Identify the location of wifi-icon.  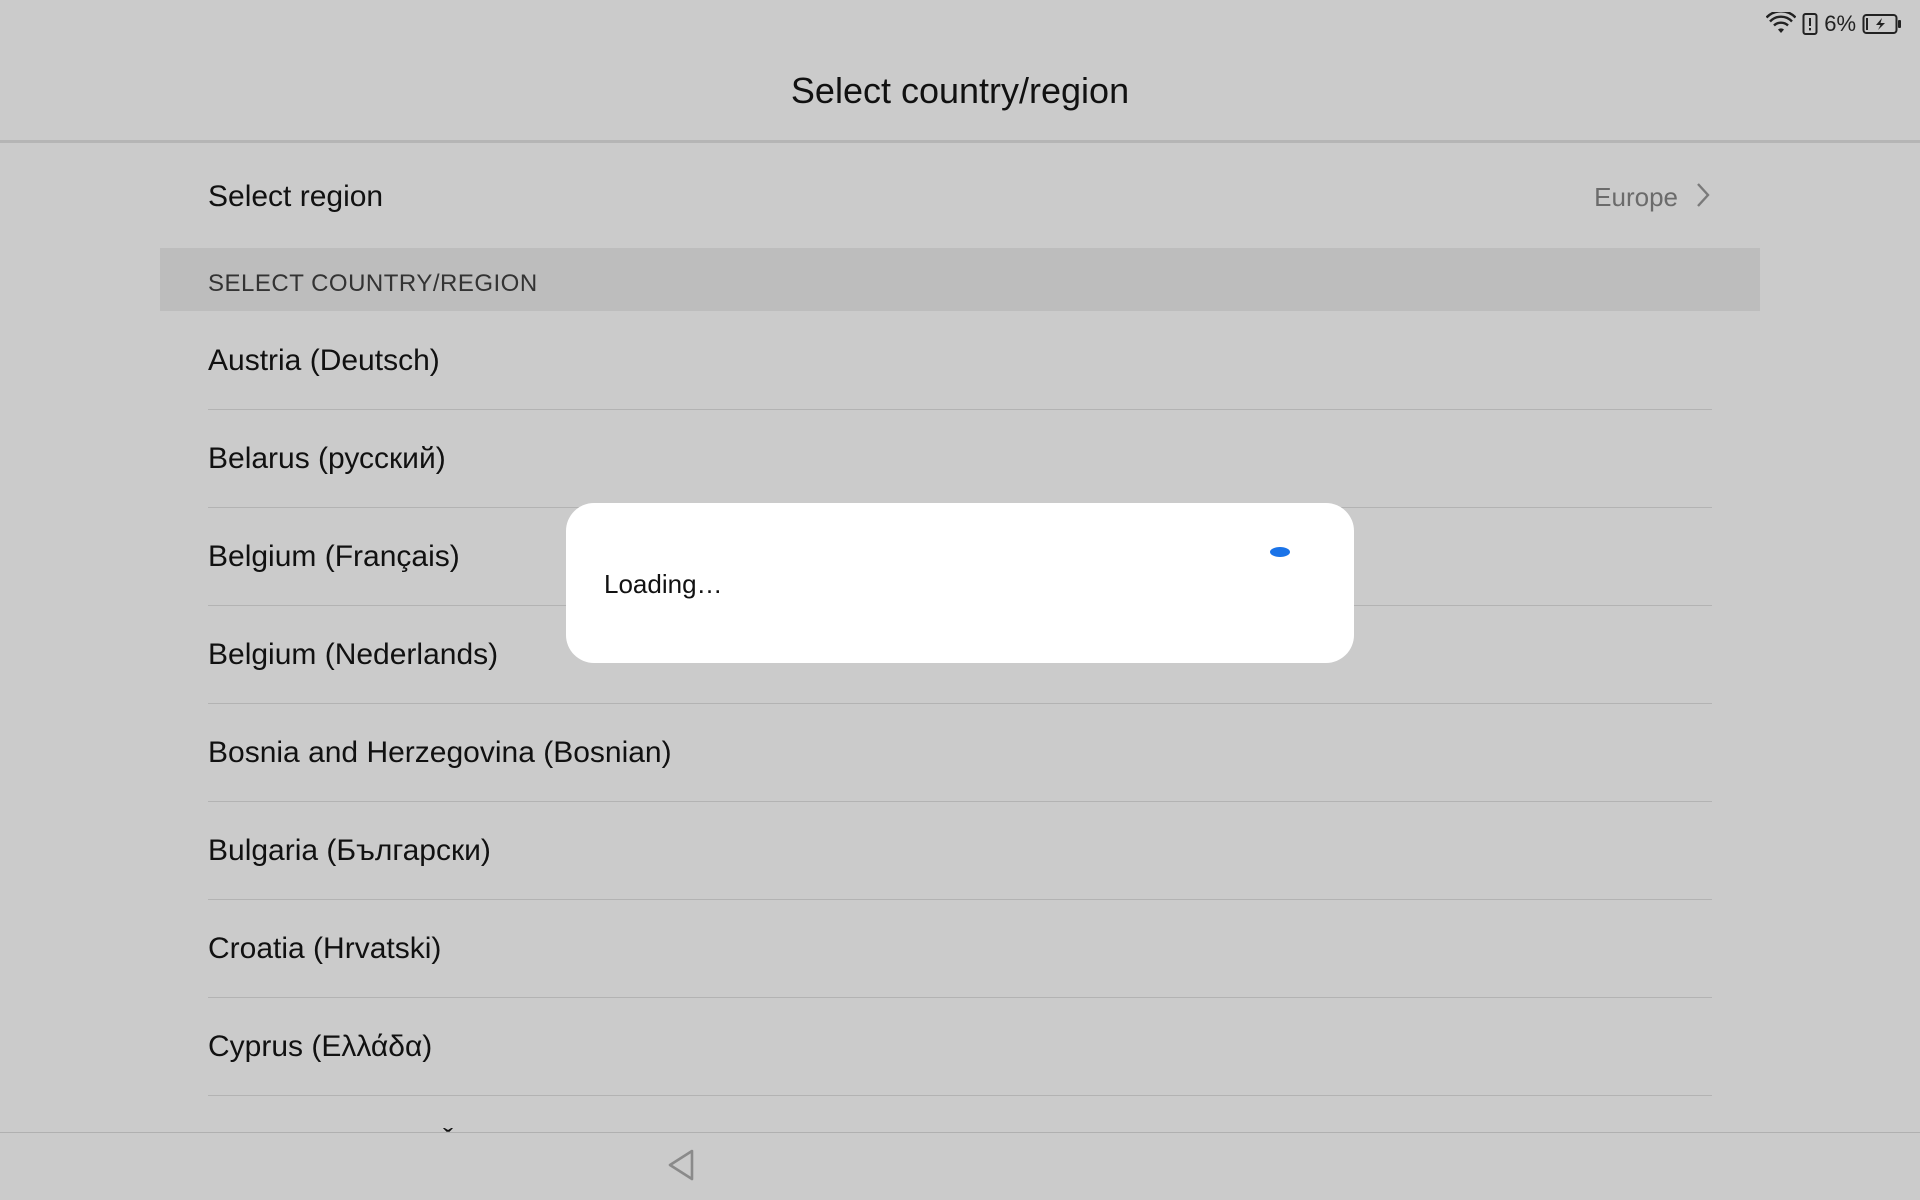
(1781, 24).